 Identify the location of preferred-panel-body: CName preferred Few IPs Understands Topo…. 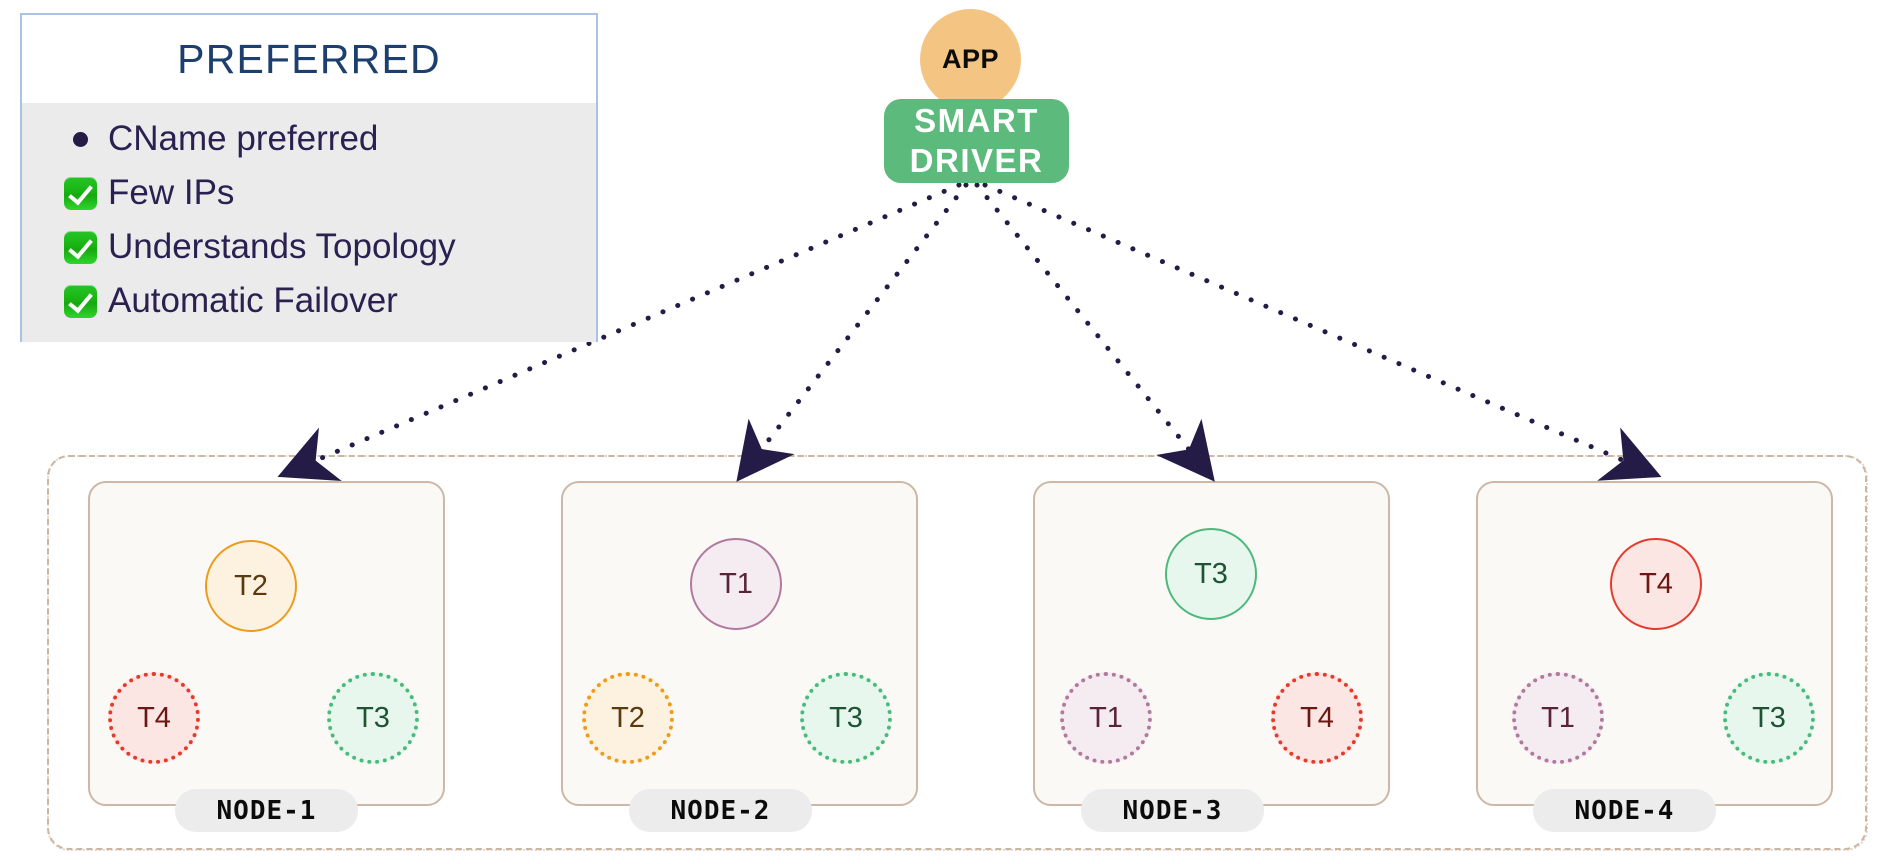
(309, 222).